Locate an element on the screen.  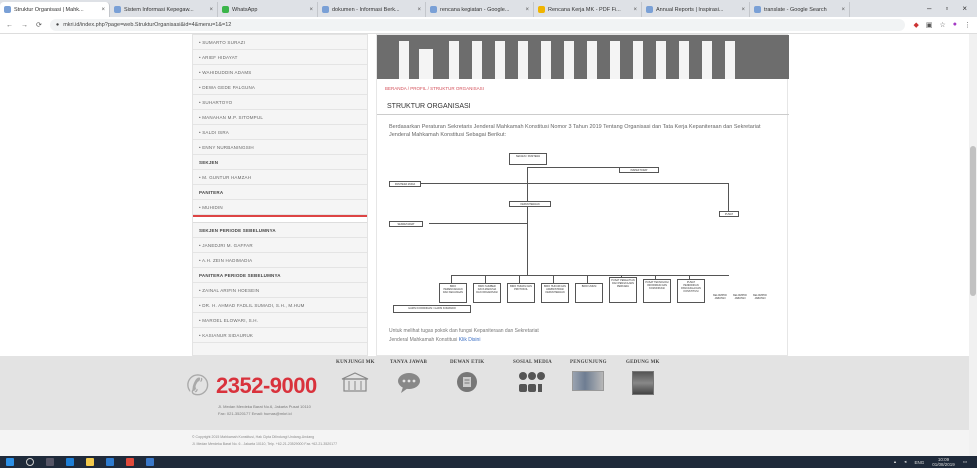
tab-translate: translate - Google Search × is located at coordinates (800, 9).